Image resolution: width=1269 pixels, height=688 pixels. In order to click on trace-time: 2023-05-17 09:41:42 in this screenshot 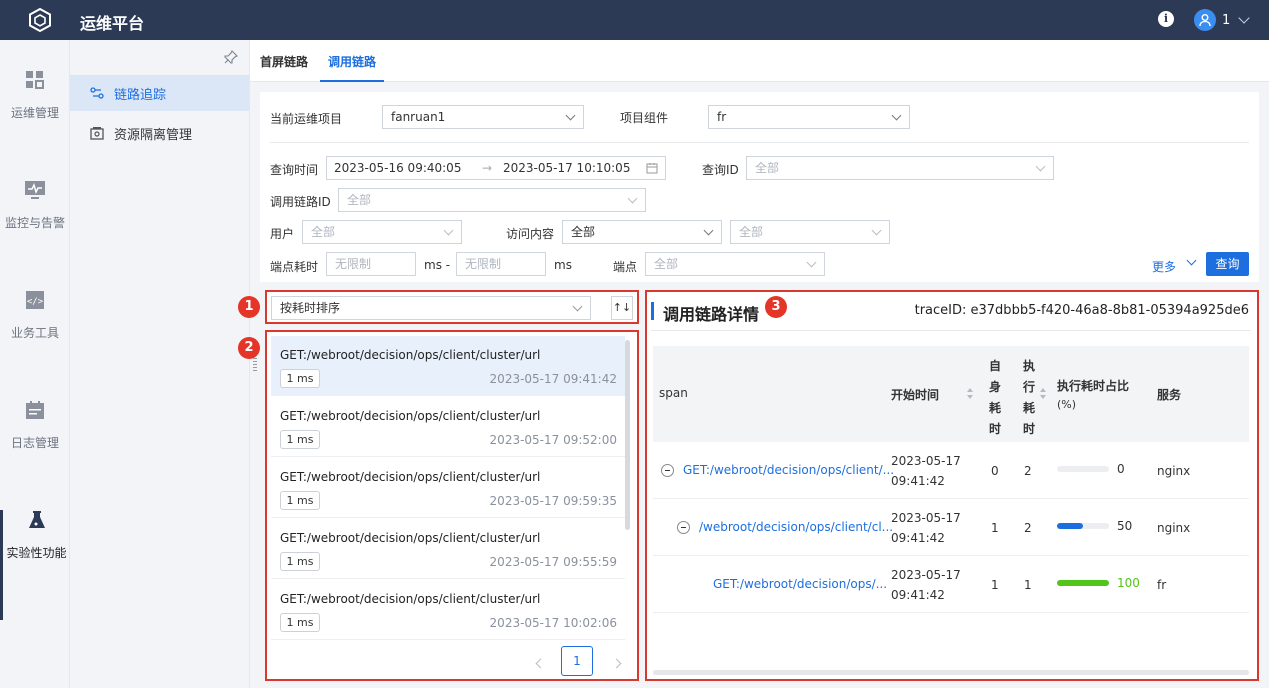, I will do `click(553, 379)`.